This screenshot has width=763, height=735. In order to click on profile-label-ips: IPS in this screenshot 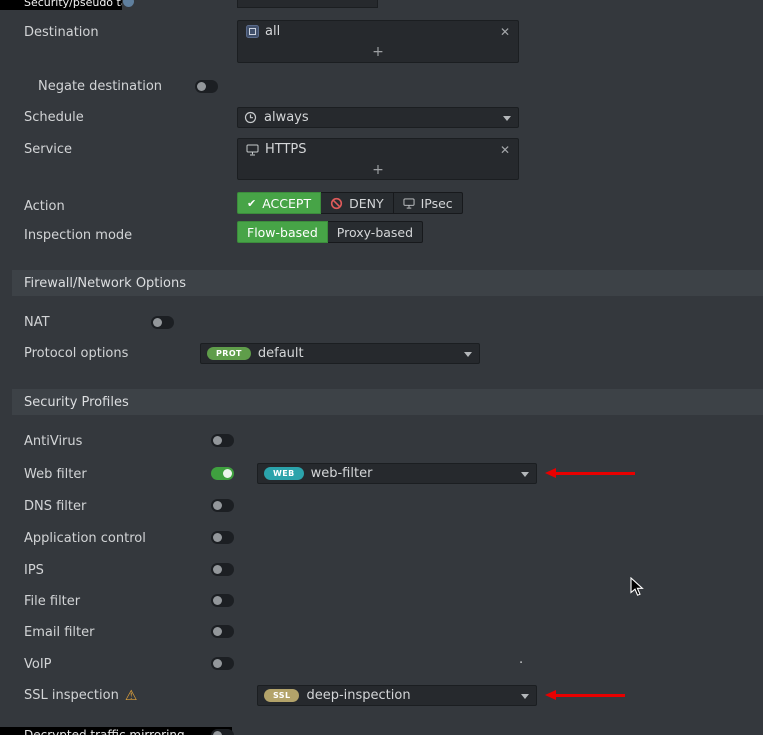, I will do `click(34, 570)`.